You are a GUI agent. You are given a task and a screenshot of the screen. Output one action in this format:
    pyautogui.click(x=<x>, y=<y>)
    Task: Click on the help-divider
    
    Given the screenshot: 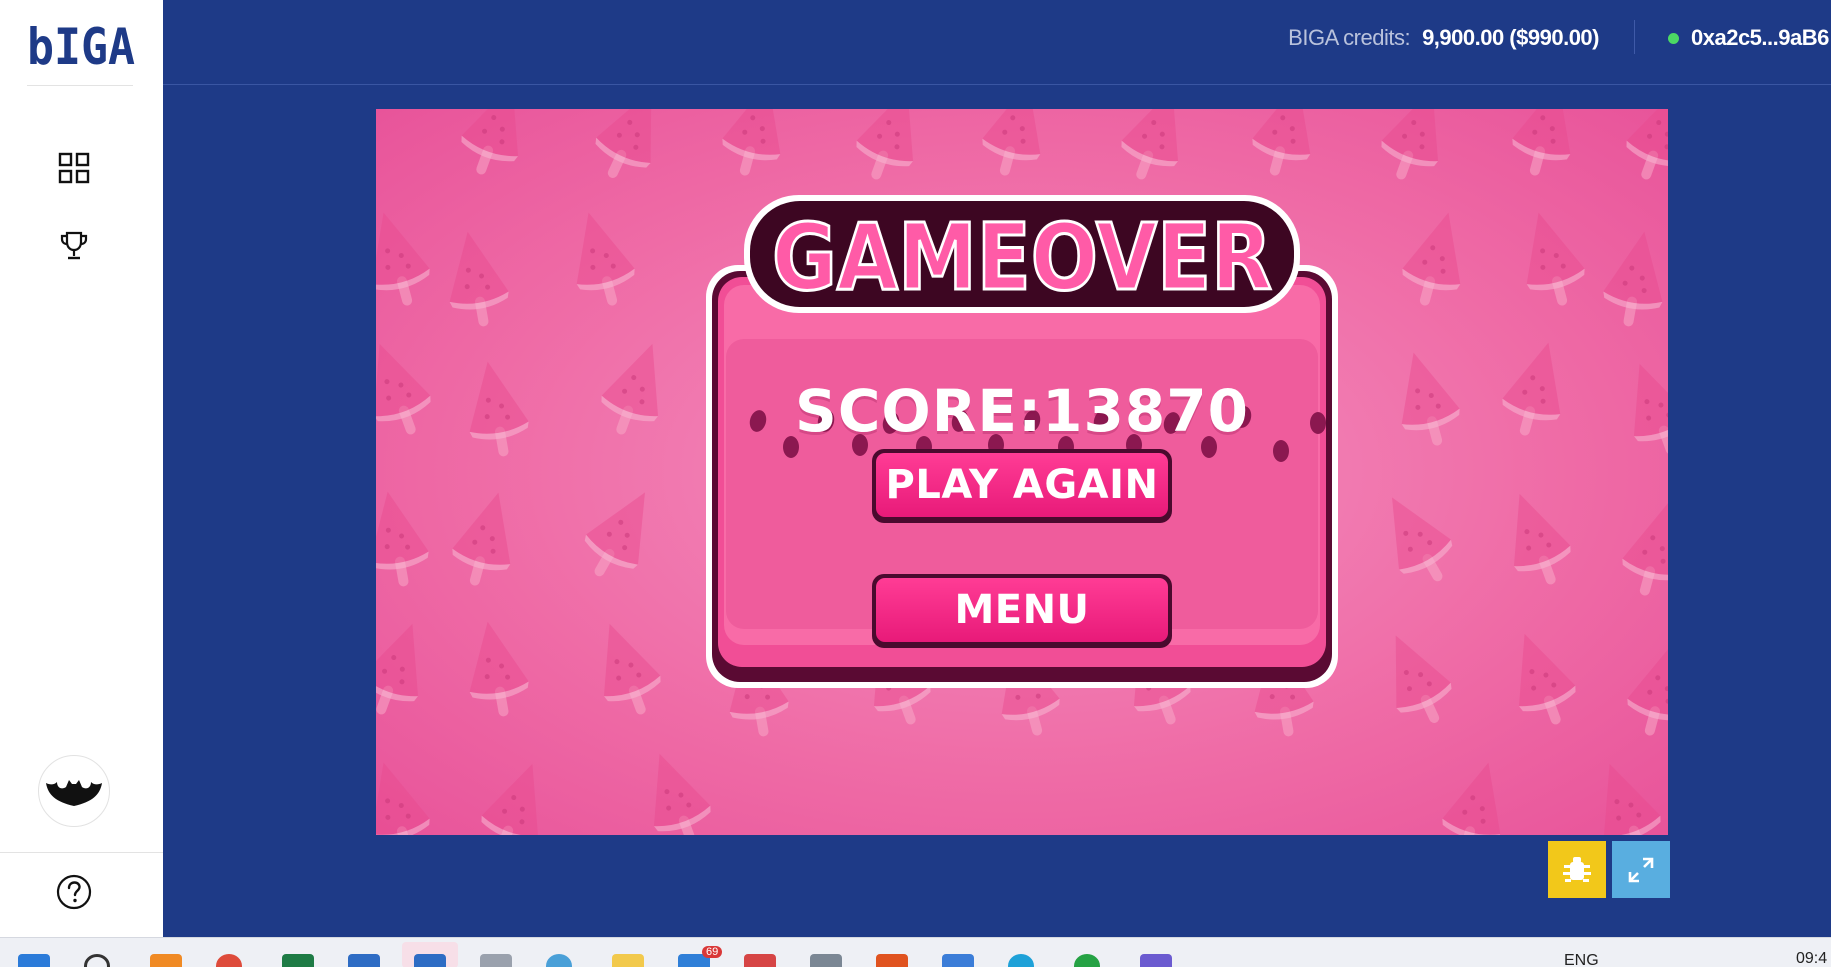 What is the action you would take?
    pyautogui.click(x=81, y=852)
    